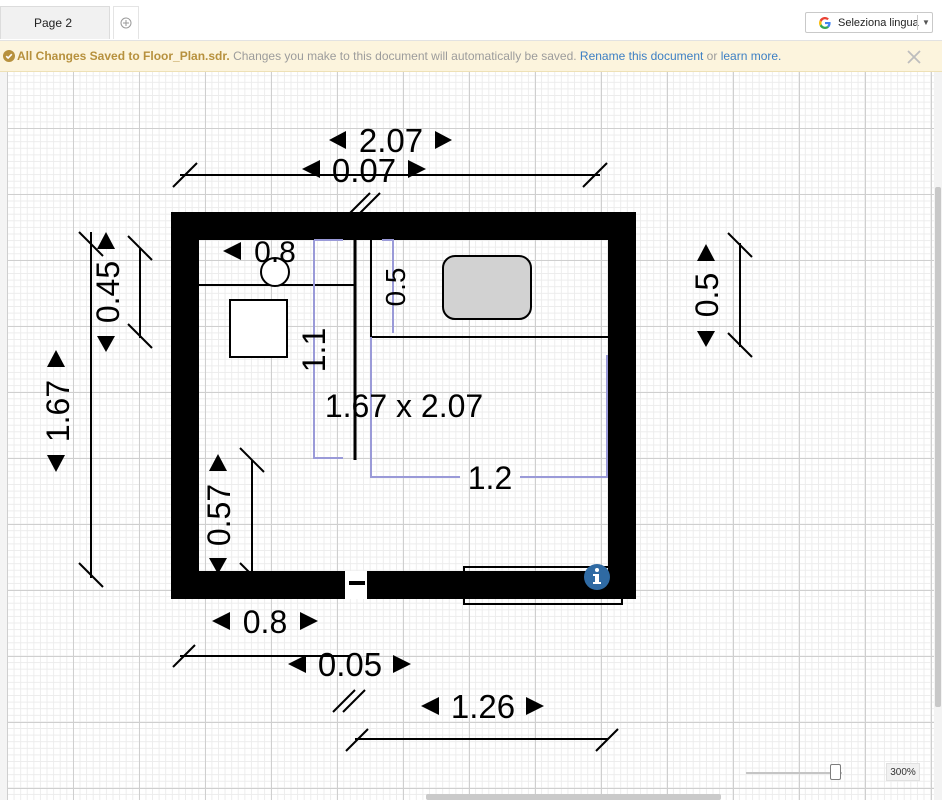 Image resolution: width=942 pixels, height=800 pixels. I want to click on vertical-ruler, so click(4, 436).